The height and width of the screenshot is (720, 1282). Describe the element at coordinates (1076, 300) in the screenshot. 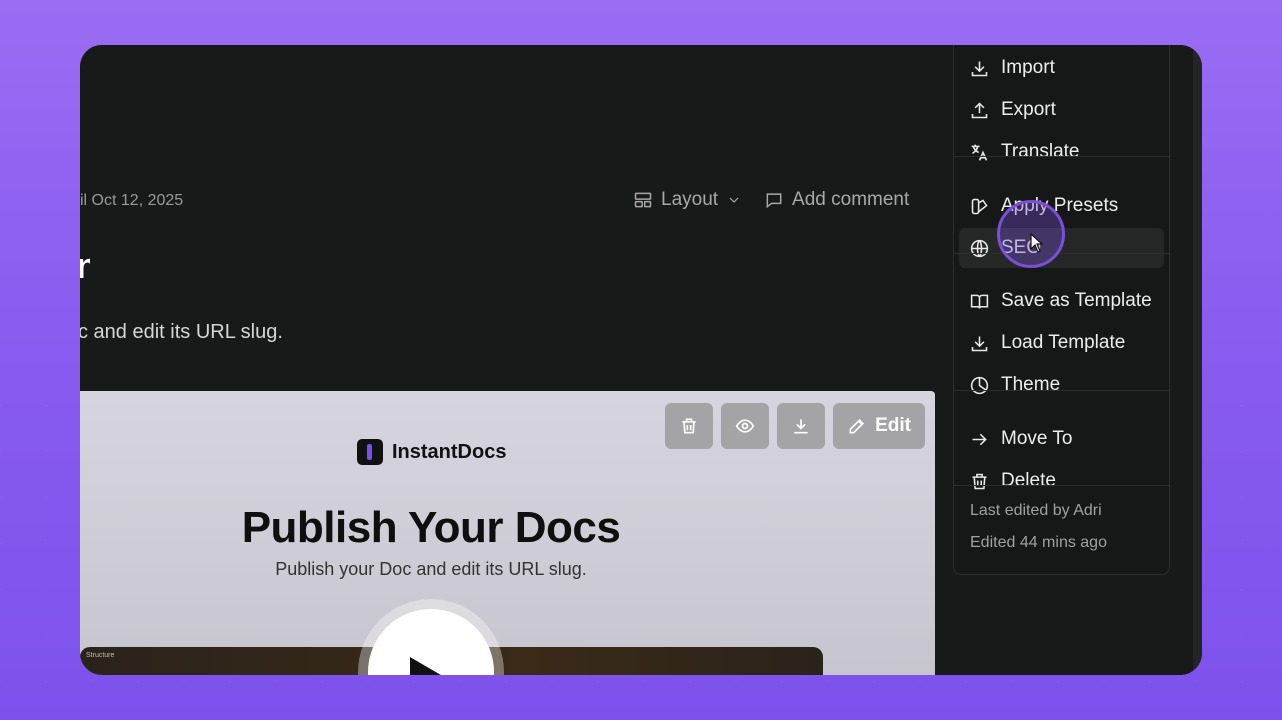

I see `menu-item-label: Save as Template` at that location.